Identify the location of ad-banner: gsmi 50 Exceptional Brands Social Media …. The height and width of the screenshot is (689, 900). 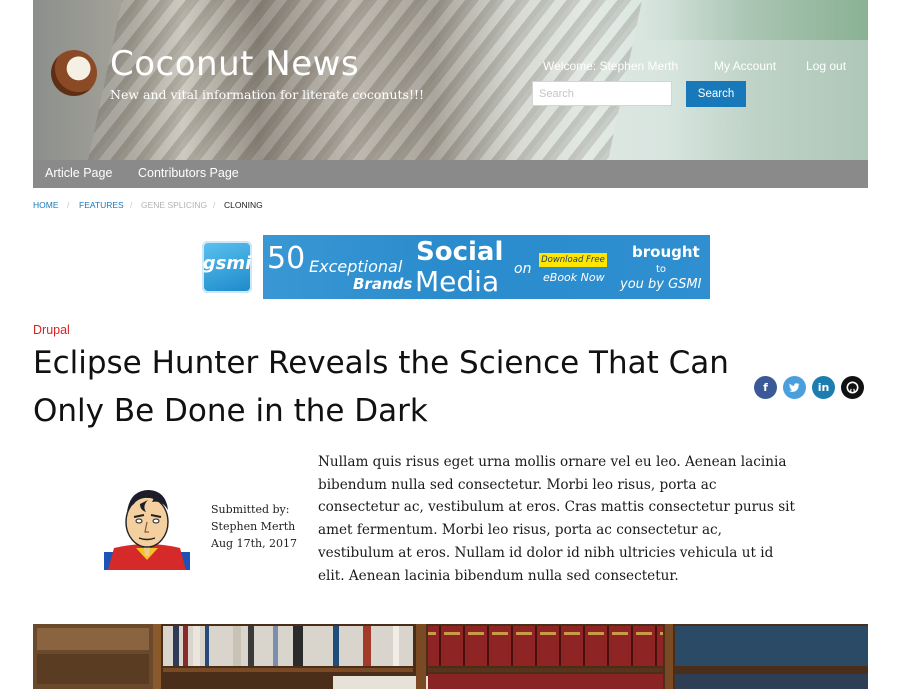
(455, 267).